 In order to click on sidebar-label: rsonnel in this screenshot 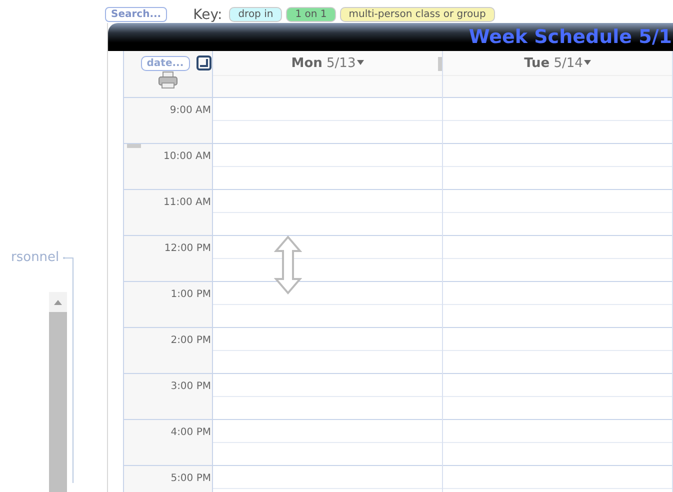, I will do `click(35, 258)`.